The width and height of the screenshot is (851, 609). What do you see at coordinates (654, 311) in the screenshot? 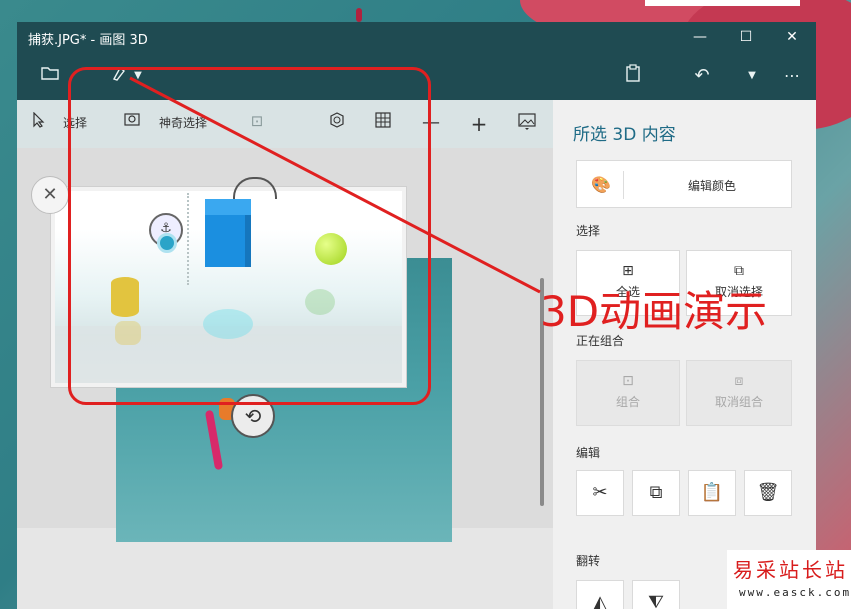
I see `annotation-text: 3D动画演示` at bounding box center [654, 311].